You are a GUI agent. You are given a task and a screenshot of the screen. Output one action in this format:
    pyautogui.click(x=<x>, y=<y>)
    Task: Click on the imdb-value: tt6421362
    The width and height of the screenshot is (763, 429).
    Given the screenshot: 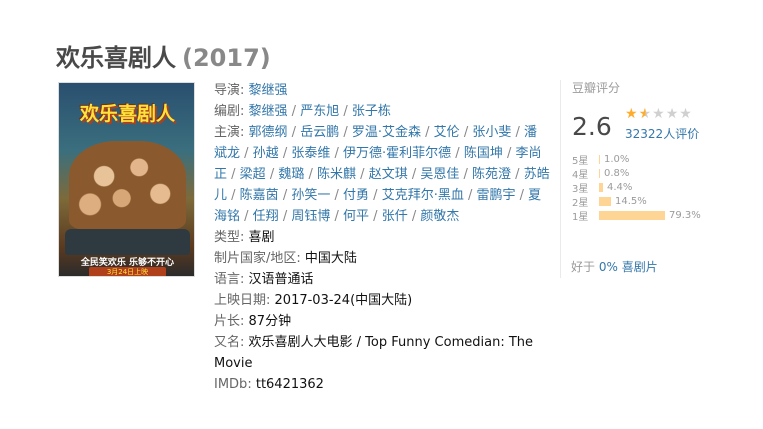 What is the action you would take?
    pyautogui.click(x=289, y=384)
    